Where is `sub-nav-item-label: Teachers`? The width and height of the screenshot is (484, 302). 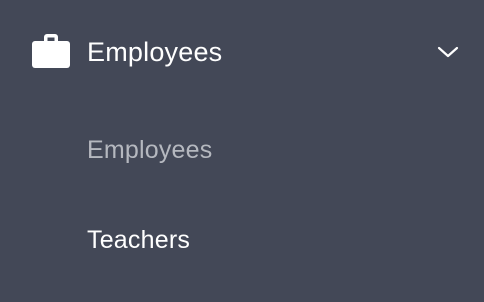 sub-nav-item-label: Teachers is located at coordinates (139, 240).